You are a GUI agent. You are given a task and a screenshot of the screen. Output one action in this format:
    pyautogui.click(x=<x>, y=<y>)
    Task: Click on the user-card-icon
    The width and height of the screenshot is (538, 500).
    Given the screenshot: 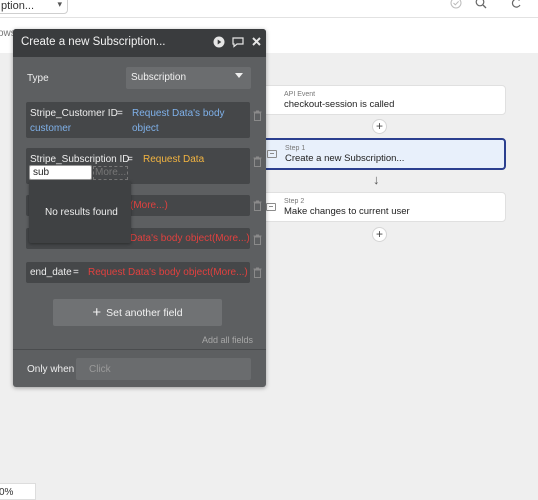 What is the action you would take?
    pyautogui.click(x=271, y=207)
    